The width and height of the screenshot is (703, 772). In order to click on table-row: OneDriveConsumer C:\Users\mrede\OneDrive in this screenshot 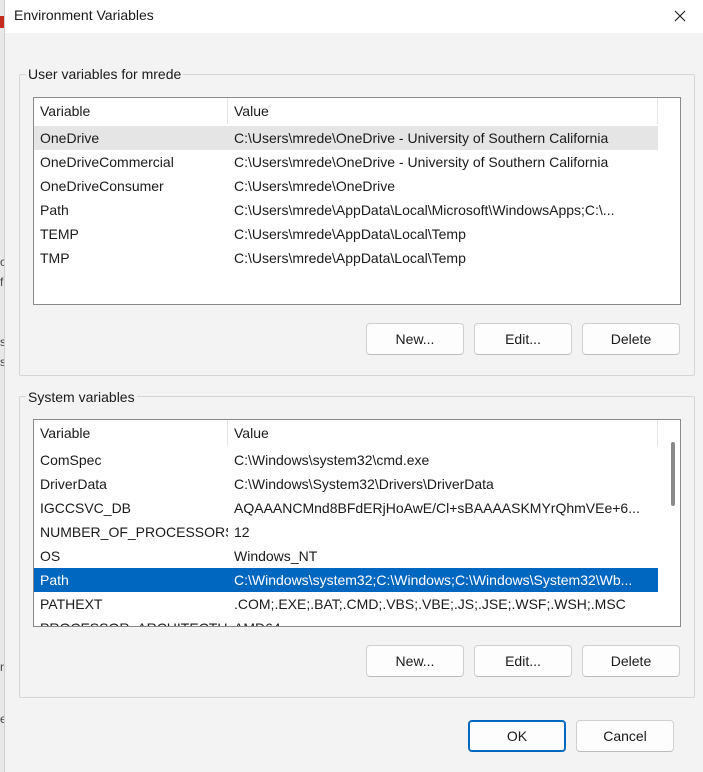, I will do `click(346, 186)`.